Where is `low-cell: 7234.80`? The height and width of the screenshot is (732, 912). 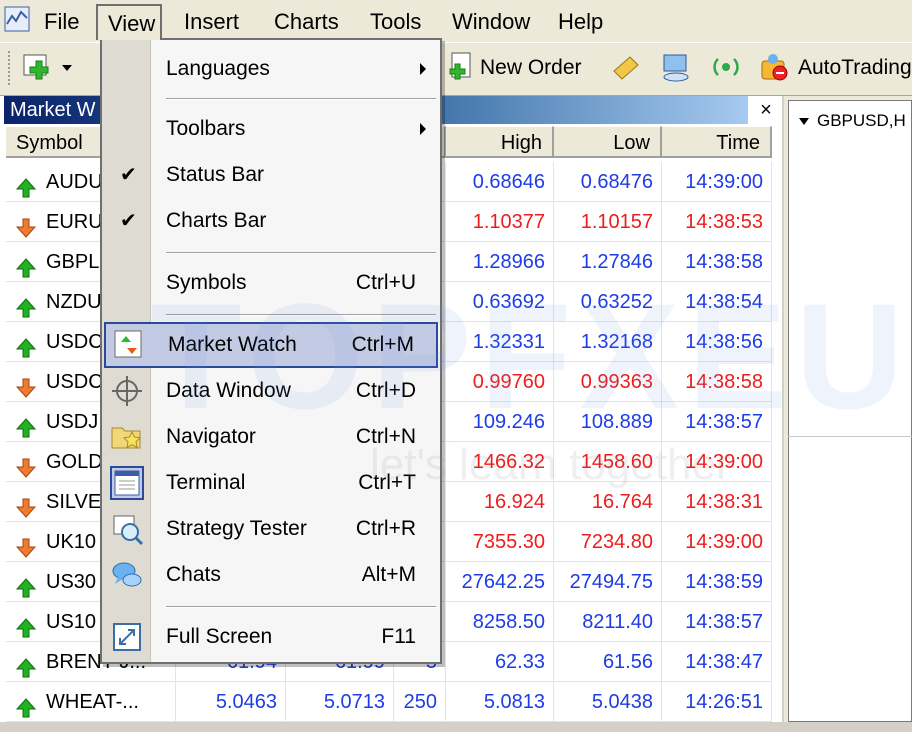 low-cell: 7234.80 is located at coordinates (608, 542).